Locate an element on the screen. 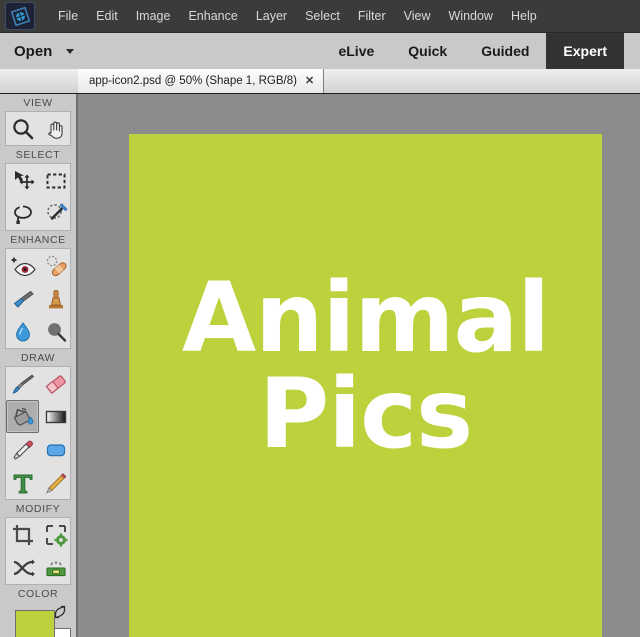 The image size is (640, 637). color-picker-tool is located at coordinates (22, 449).